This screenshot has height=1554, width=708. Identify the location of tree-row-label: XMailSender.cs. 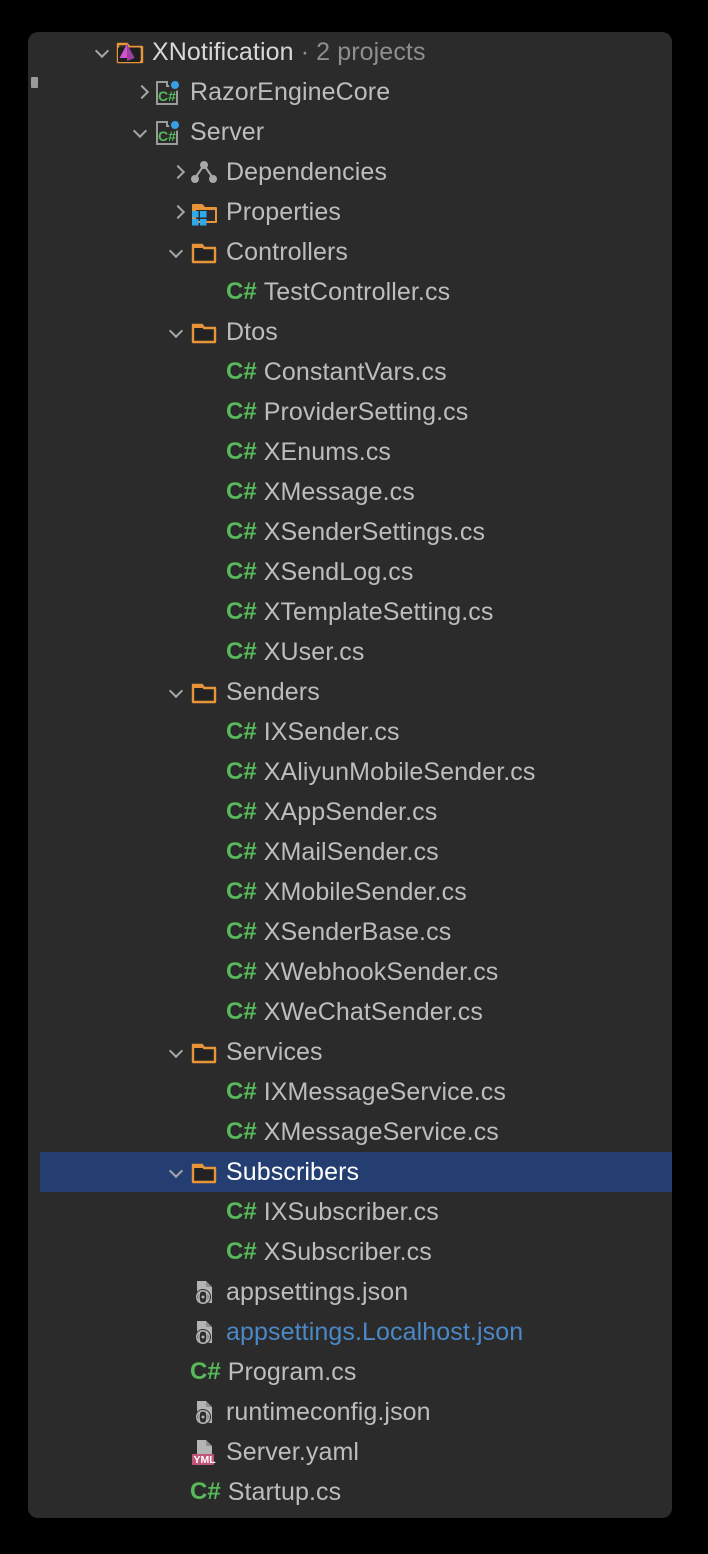
(351, 852).